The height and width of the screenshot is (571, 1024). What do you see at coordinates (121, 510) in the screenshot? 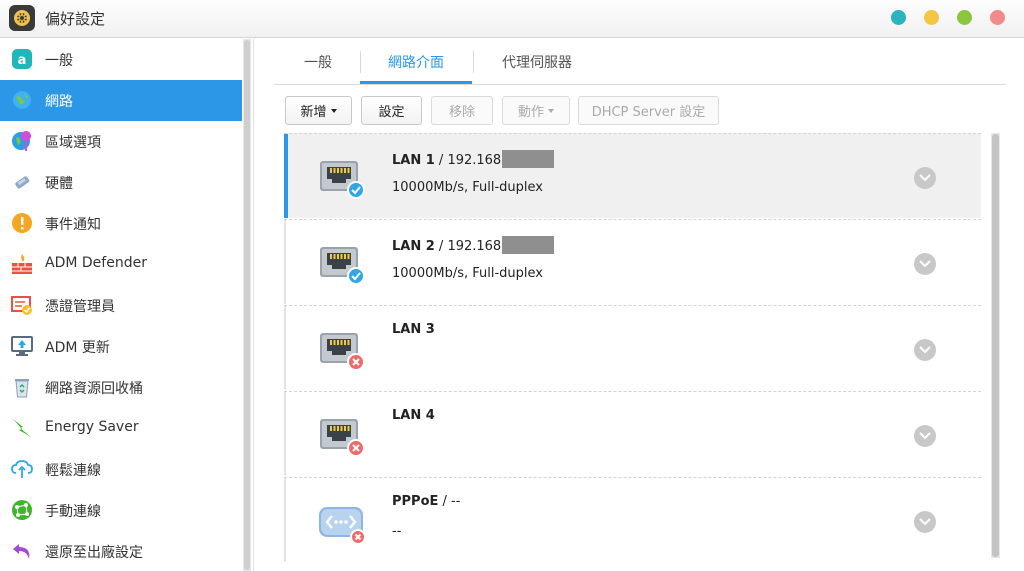
I see `sidebar-item-manual-connect: 手動連線` at bounding box center [121, 510].